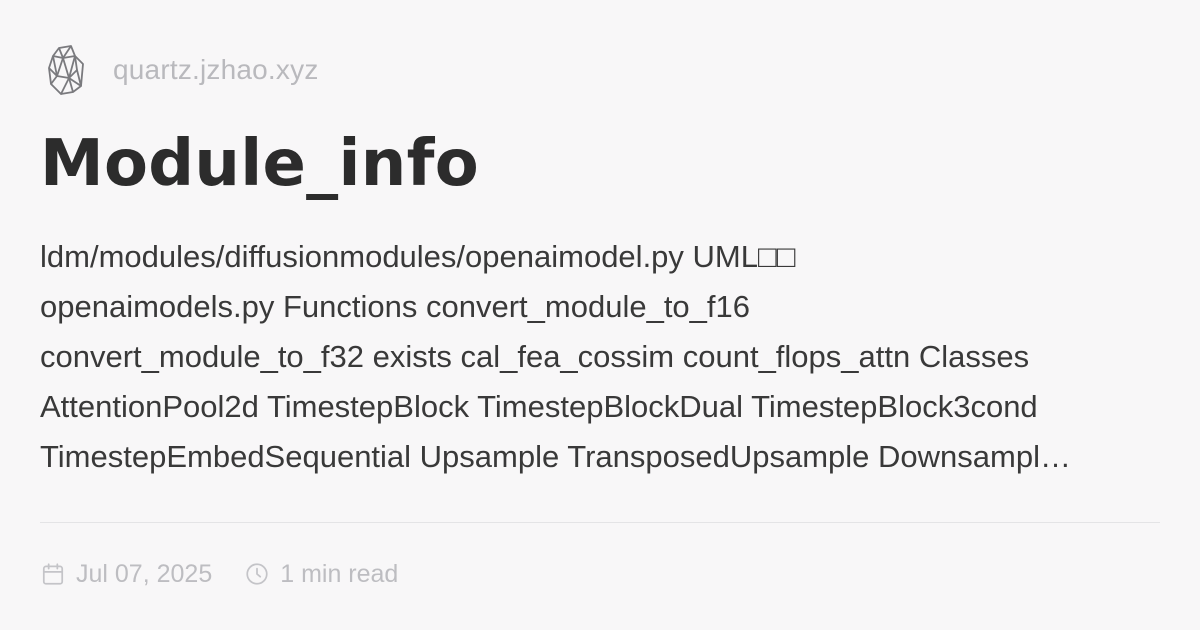 Image resolution: width=1200 pixels, height=630 pixels. I want to click on crystal-logo-icon, so click(67, 70).